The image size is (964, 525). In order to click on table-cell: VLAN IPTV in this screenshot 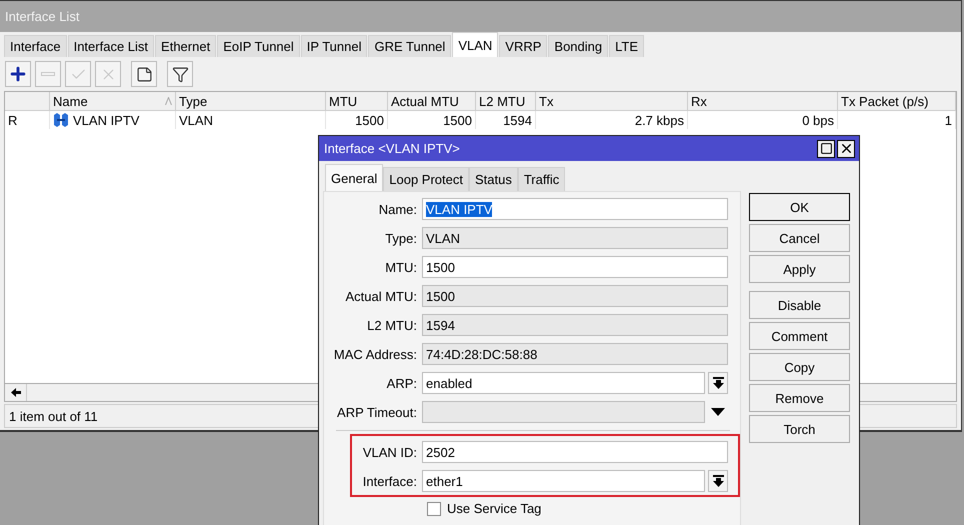, I will do `click(106, 120)`.